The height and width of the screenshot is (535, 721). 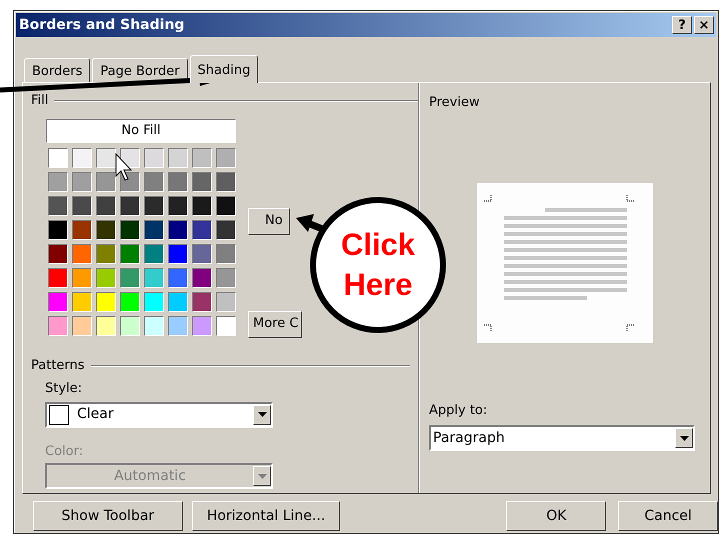 What do you see at coordinates (64, 451) in the screenshot?
I see `field-label: Color:` at bounding box center [64, 451].